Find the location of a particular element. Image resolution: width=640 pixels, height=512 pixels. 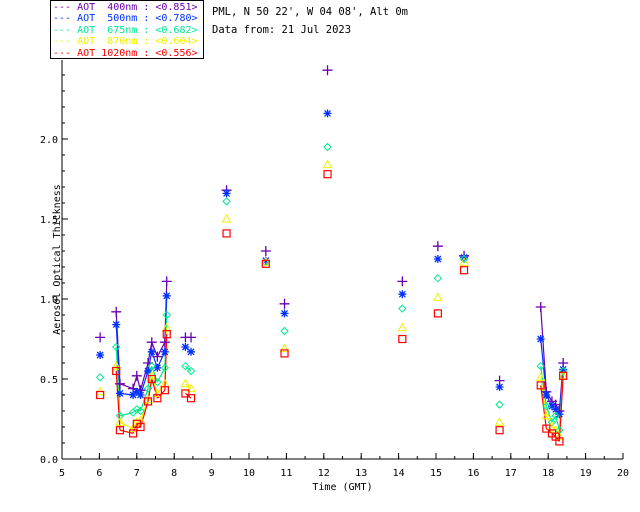

x-tick-label: 11 is located at coordinates (286, 473).